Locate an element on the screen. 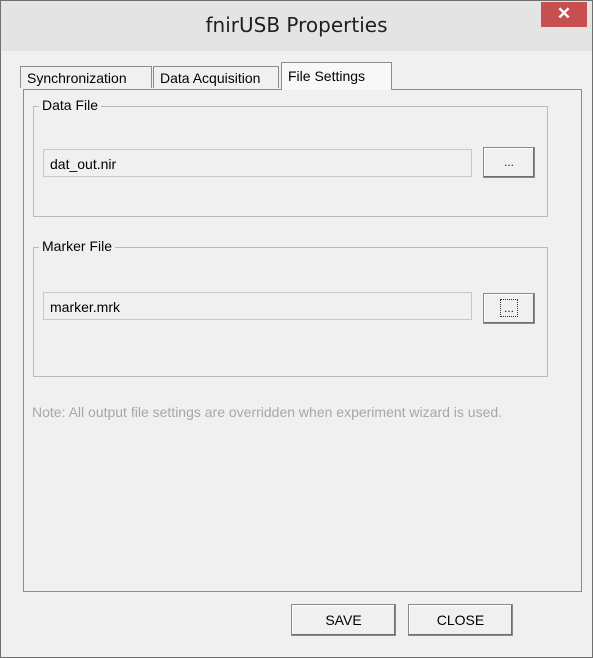 This screenshot has height=658, width=593. data-file-group-label: Data File is located at coordinates (70, 105).